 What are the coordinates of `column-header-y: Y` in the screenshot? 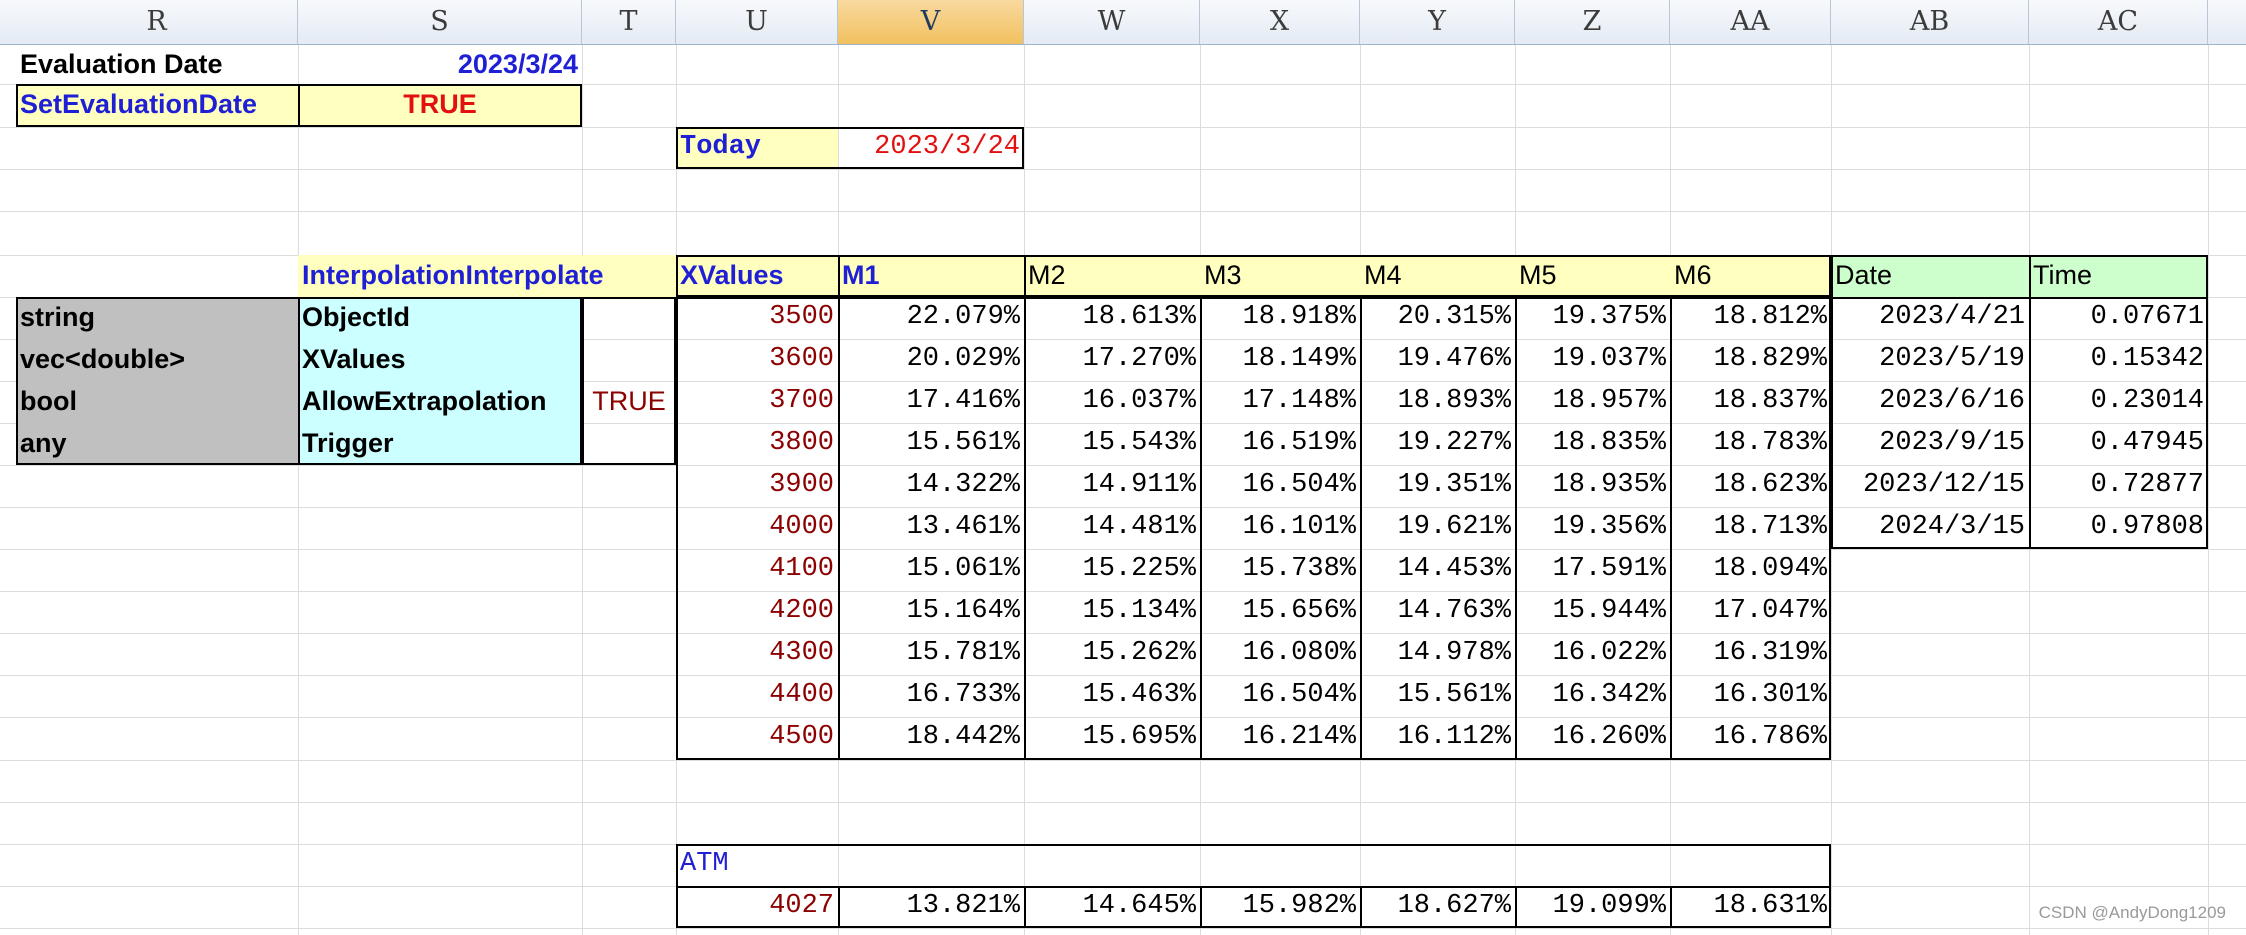 It's located at (1437, 22).